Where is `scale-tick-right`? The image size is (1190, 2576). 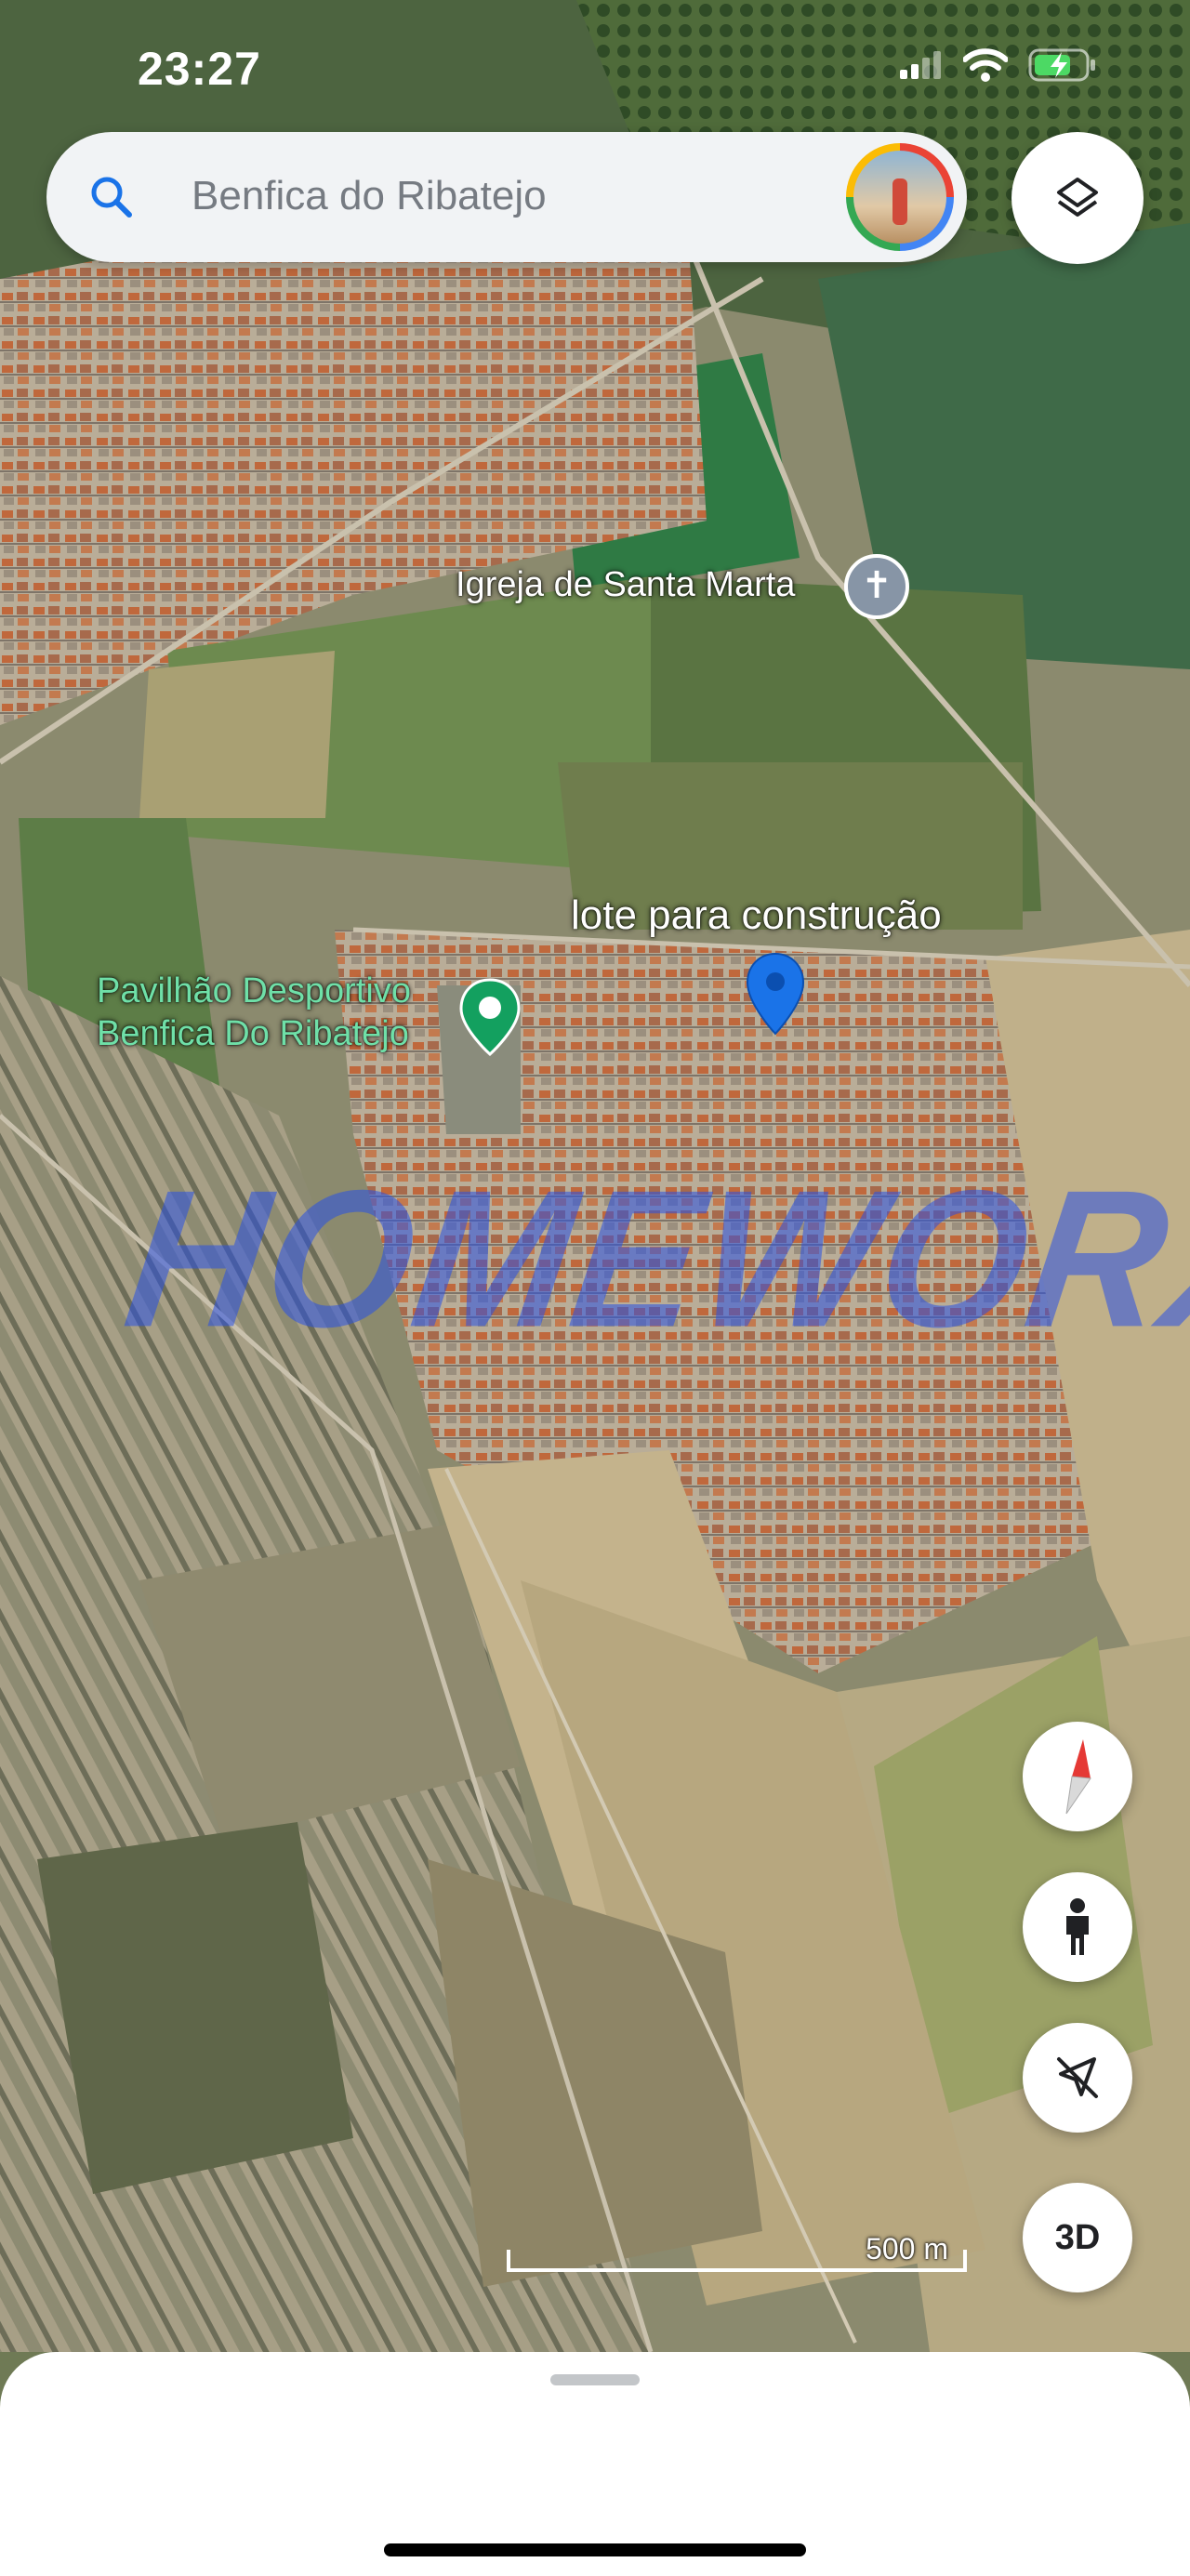
scale-tick-right is located at coordinates (965, 2261).